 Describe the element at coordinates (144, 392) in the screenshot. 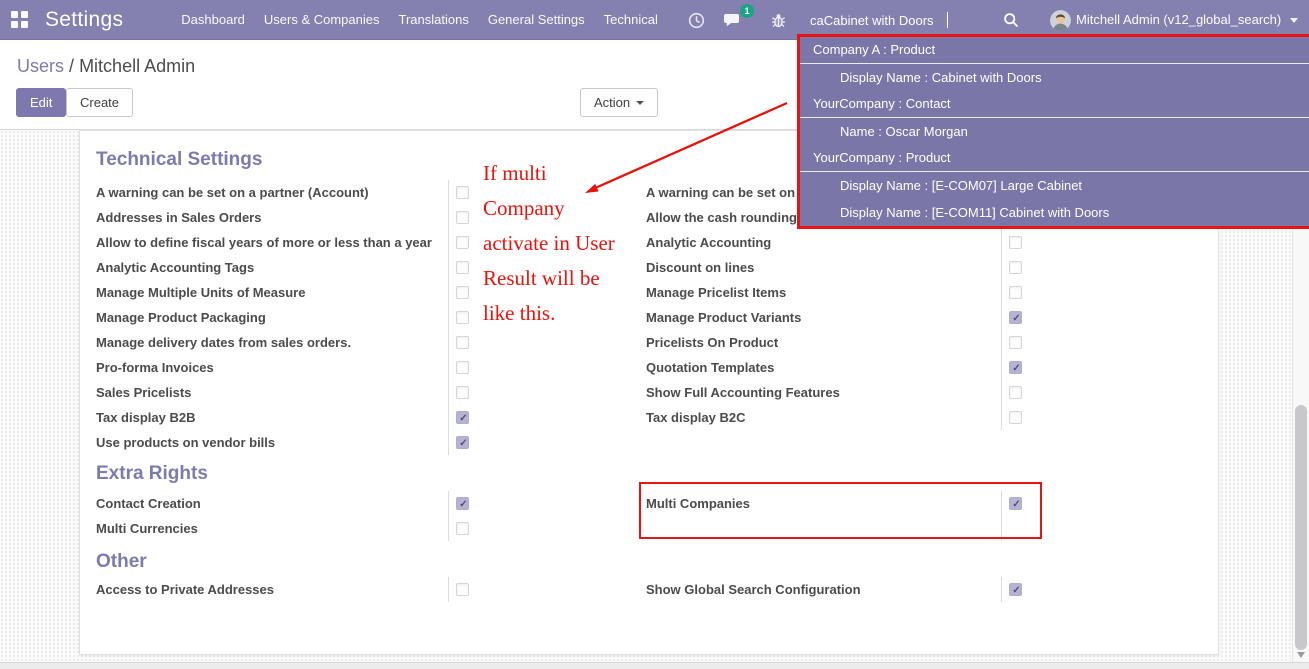

I see `setting-label: Sales Pricelists` at that location.